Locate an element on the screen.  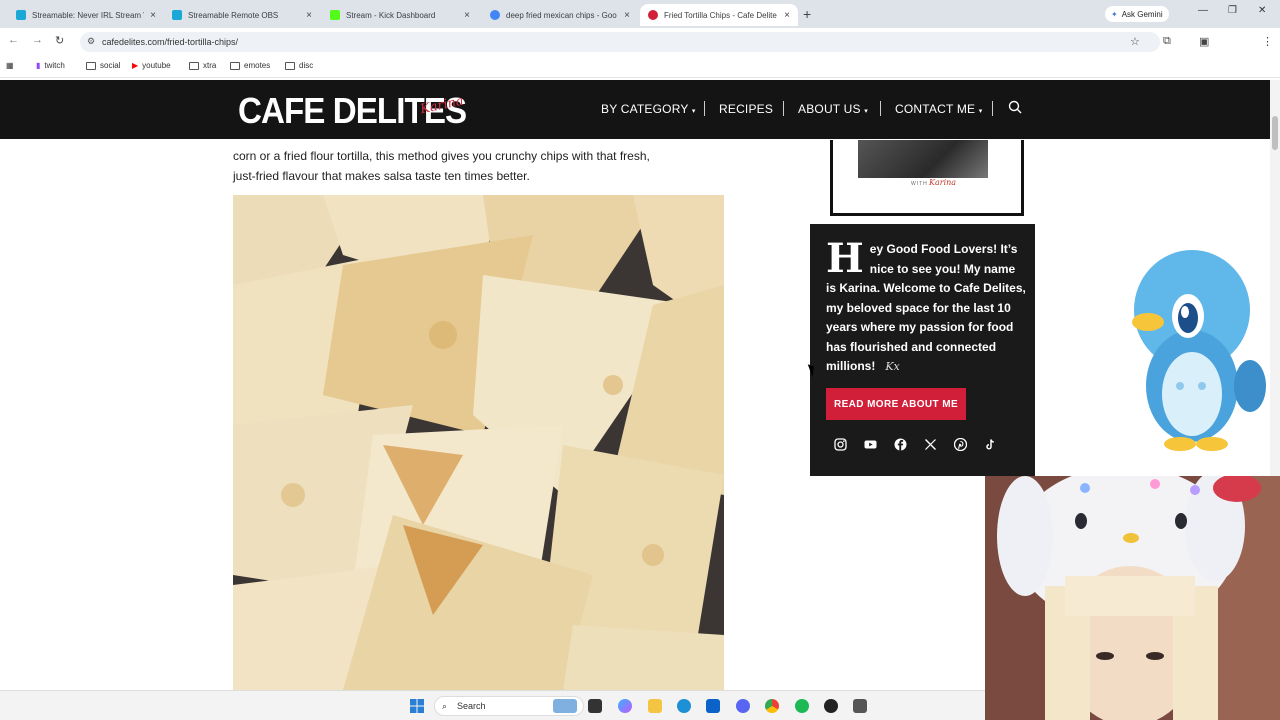
address-bar: ⚙ cafedelites.com/fried-tortilla-chips/ is located at coordinates (620, 42).